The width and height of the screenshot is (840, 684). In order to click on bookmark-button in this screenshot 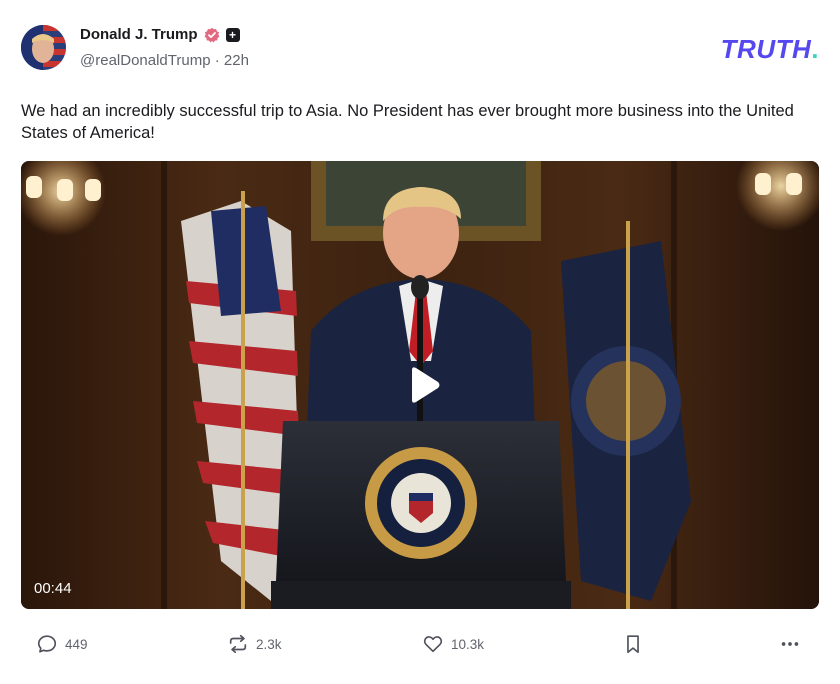, I will do `click(633, 644)`.